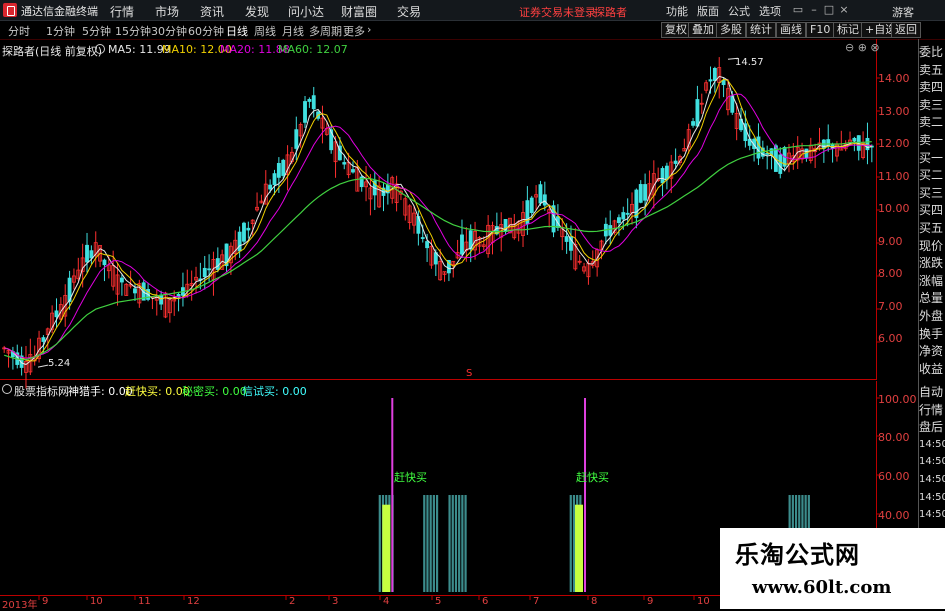 This screenshot has height=611, width=945. What do you see at coordinates (931, 228) in the screenshot?
I see `side-quote-label: 买五` at bounding box center [931, 228].